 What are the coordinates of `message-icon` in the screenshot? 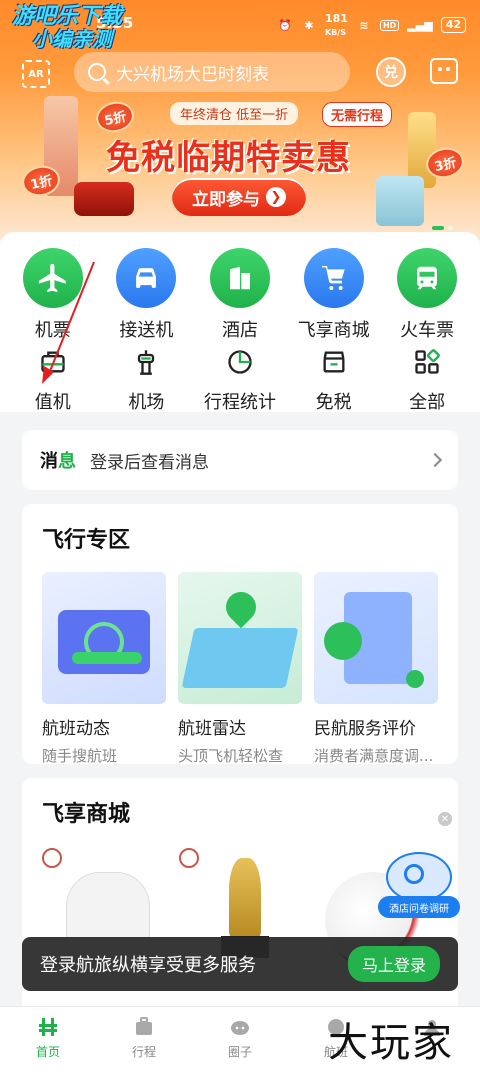 It's located at (444, 71).